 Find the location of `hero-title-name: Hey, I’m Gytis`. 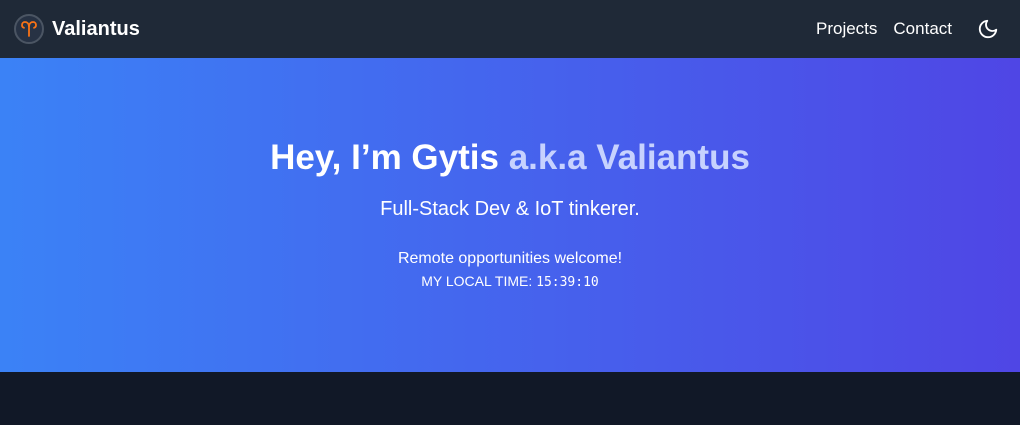

hero-title-name: Hey, I’m Gytis is located at coordinates (384, 157).